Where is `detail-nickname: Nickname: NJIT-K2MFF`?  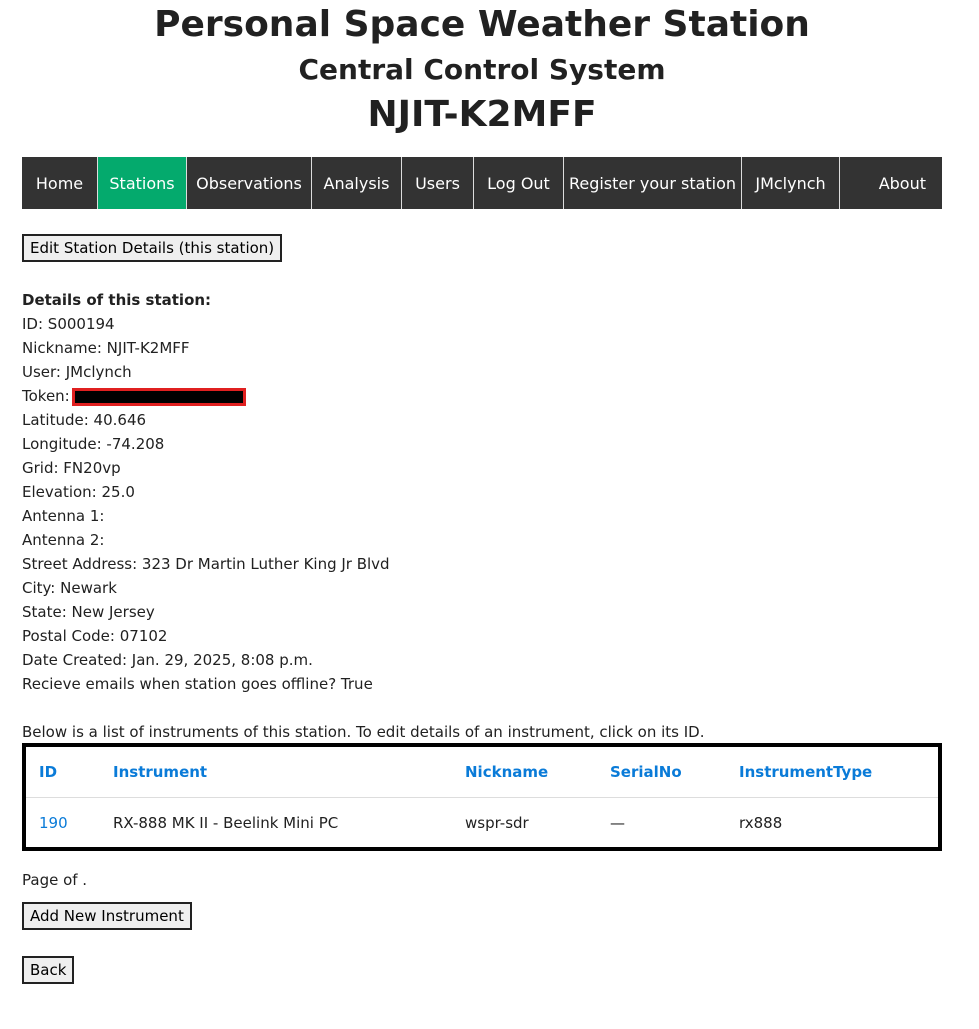 detail-nickname: Nickname: NJIT-K2MFF is located at coordinates (106, 348).